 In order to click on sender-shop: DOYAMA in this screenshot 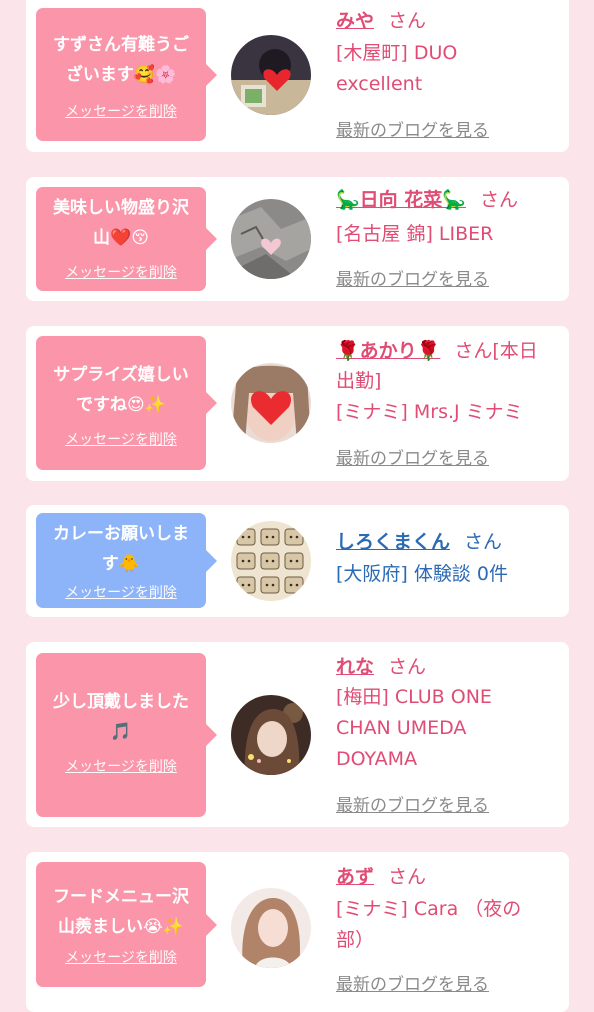, I will do `click(377, 759)`.